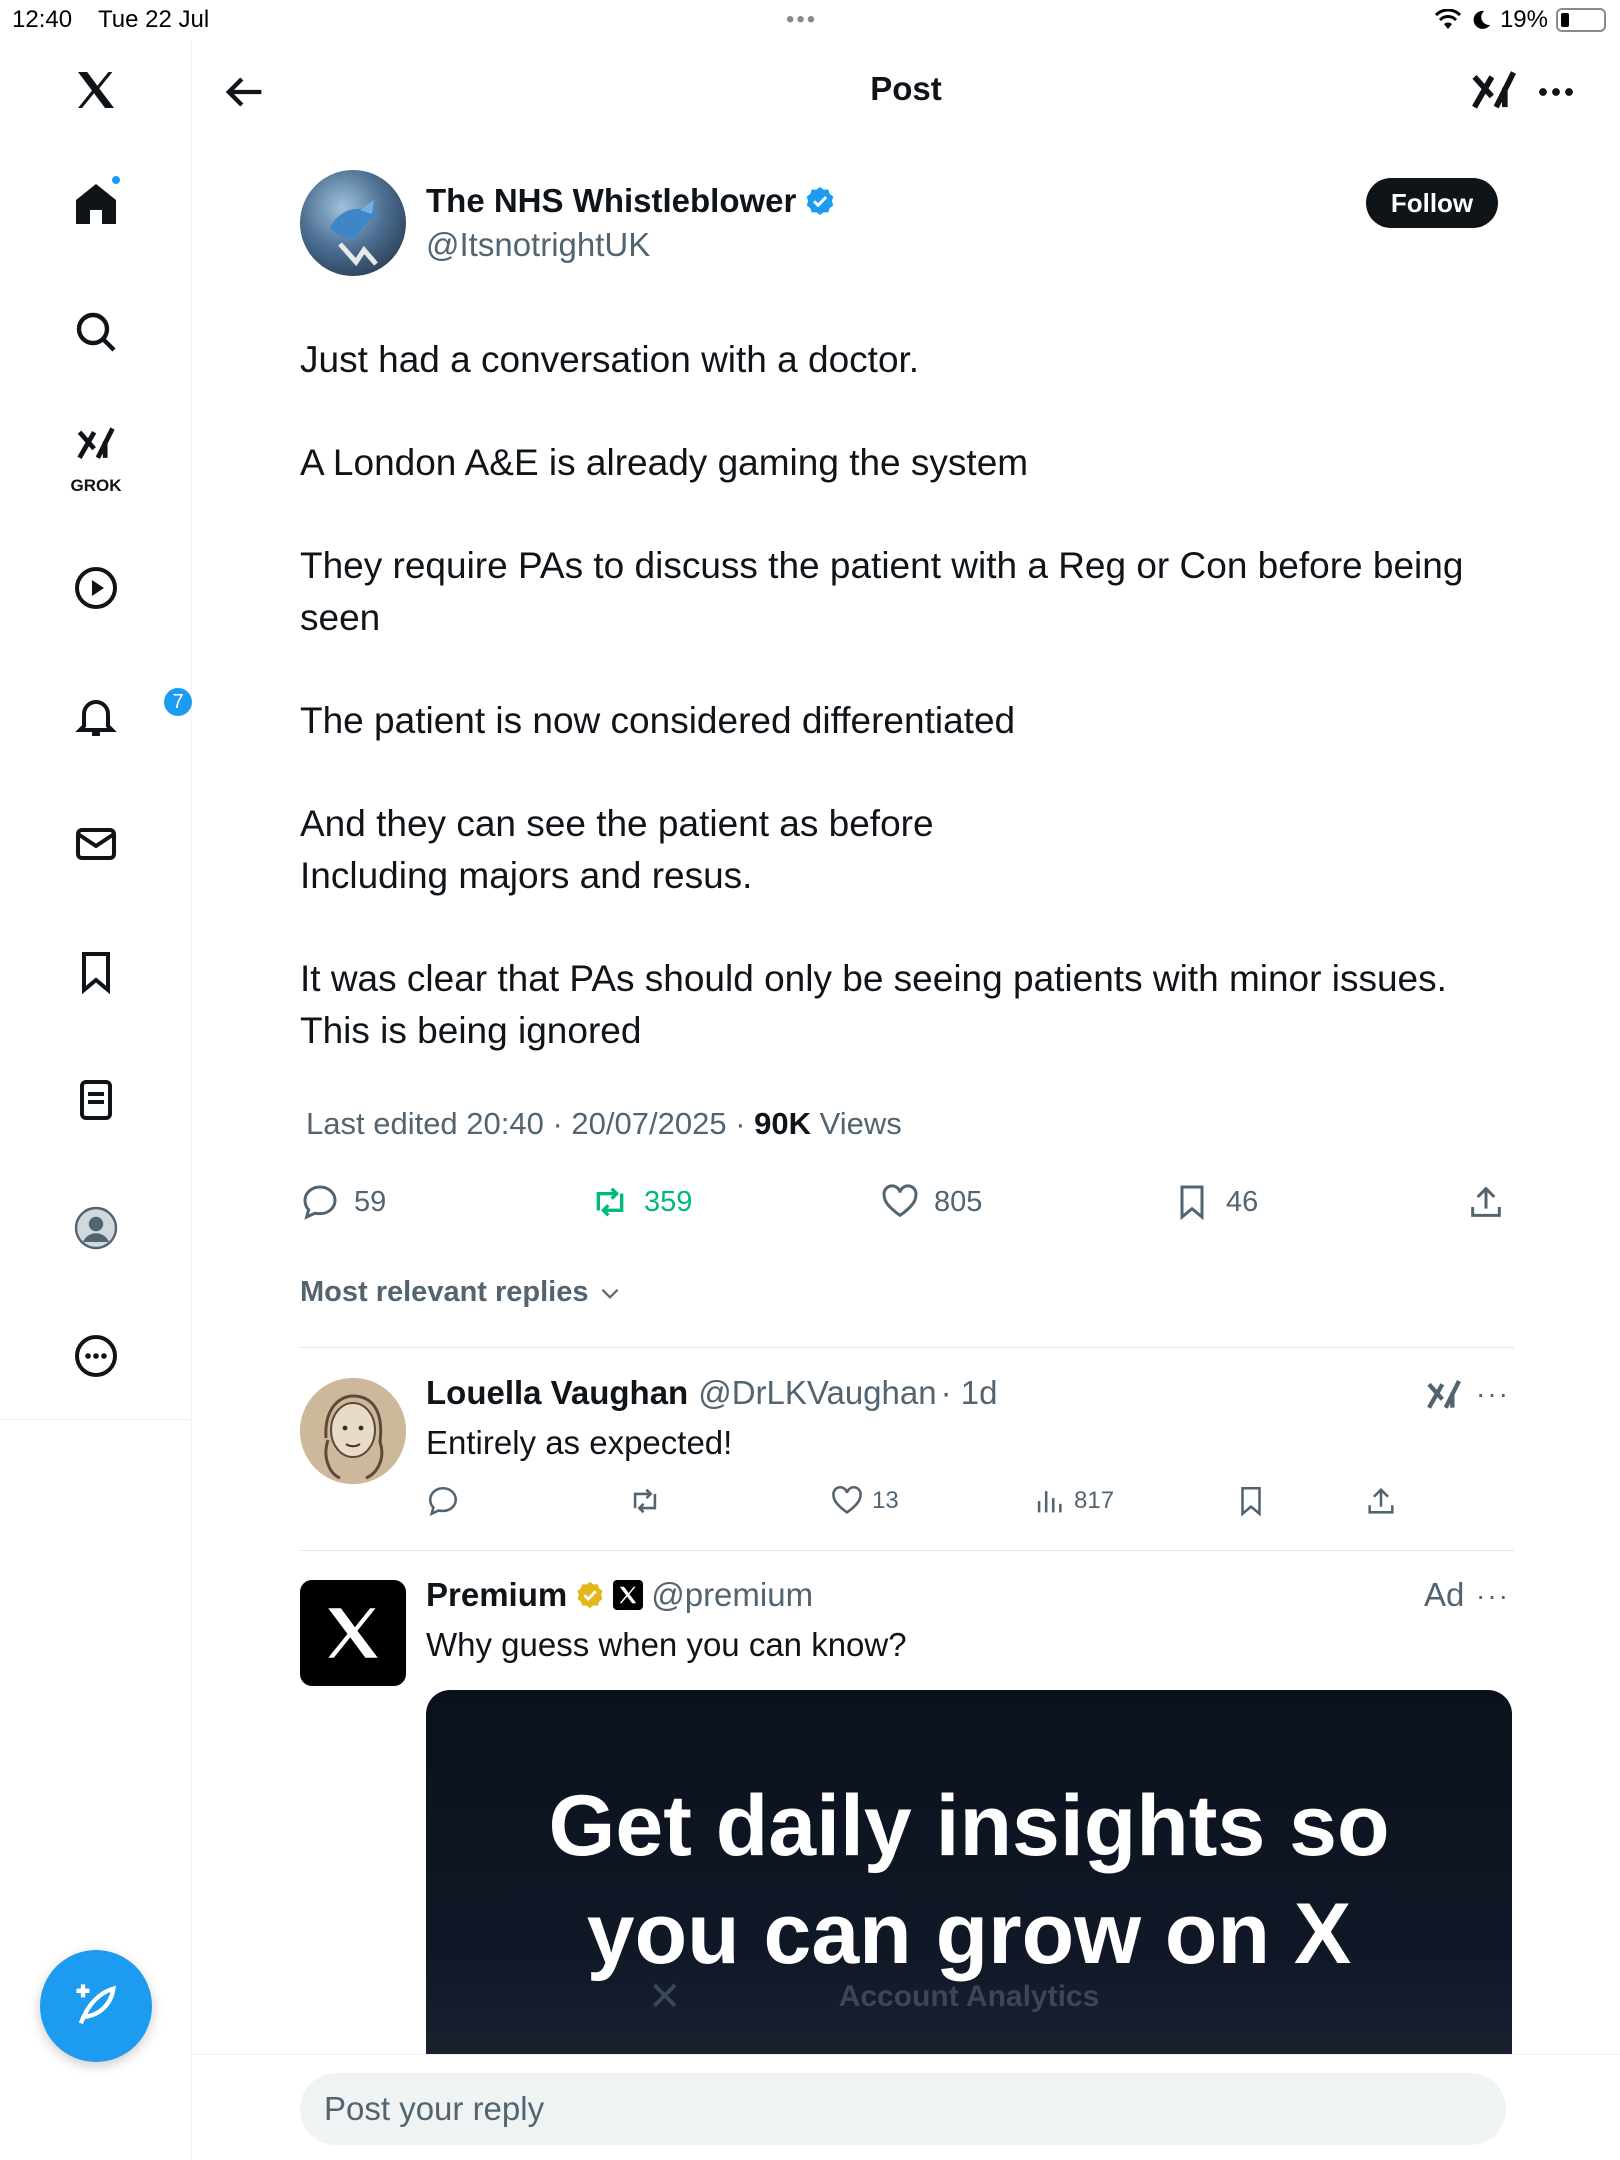  Describe the element at coordinates (969, 1392) in the screenshot. I see `reply-time: · 1d` at that location.